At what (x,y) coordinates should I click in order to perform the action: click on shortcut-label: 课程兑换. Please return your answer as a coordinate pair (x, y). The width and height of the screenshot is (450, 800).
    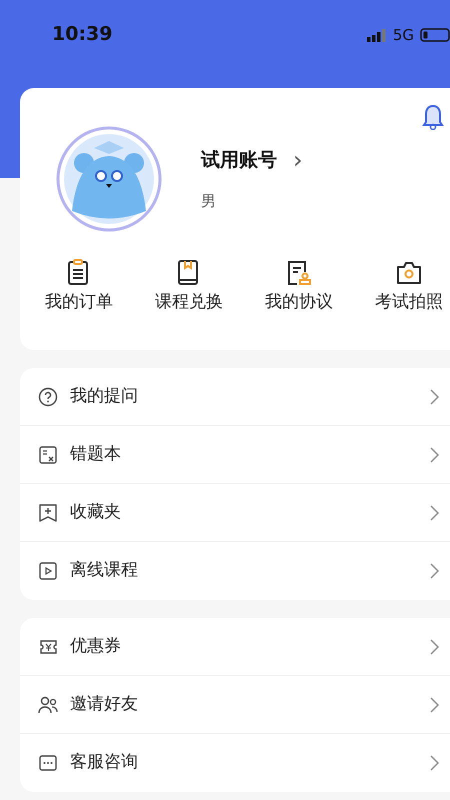
    Looking at the image, I should click on (189, 303).